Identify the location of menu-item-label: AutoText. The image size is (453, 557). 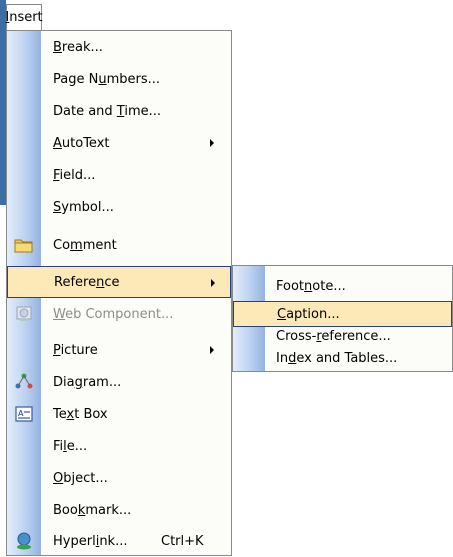
(81, 143).